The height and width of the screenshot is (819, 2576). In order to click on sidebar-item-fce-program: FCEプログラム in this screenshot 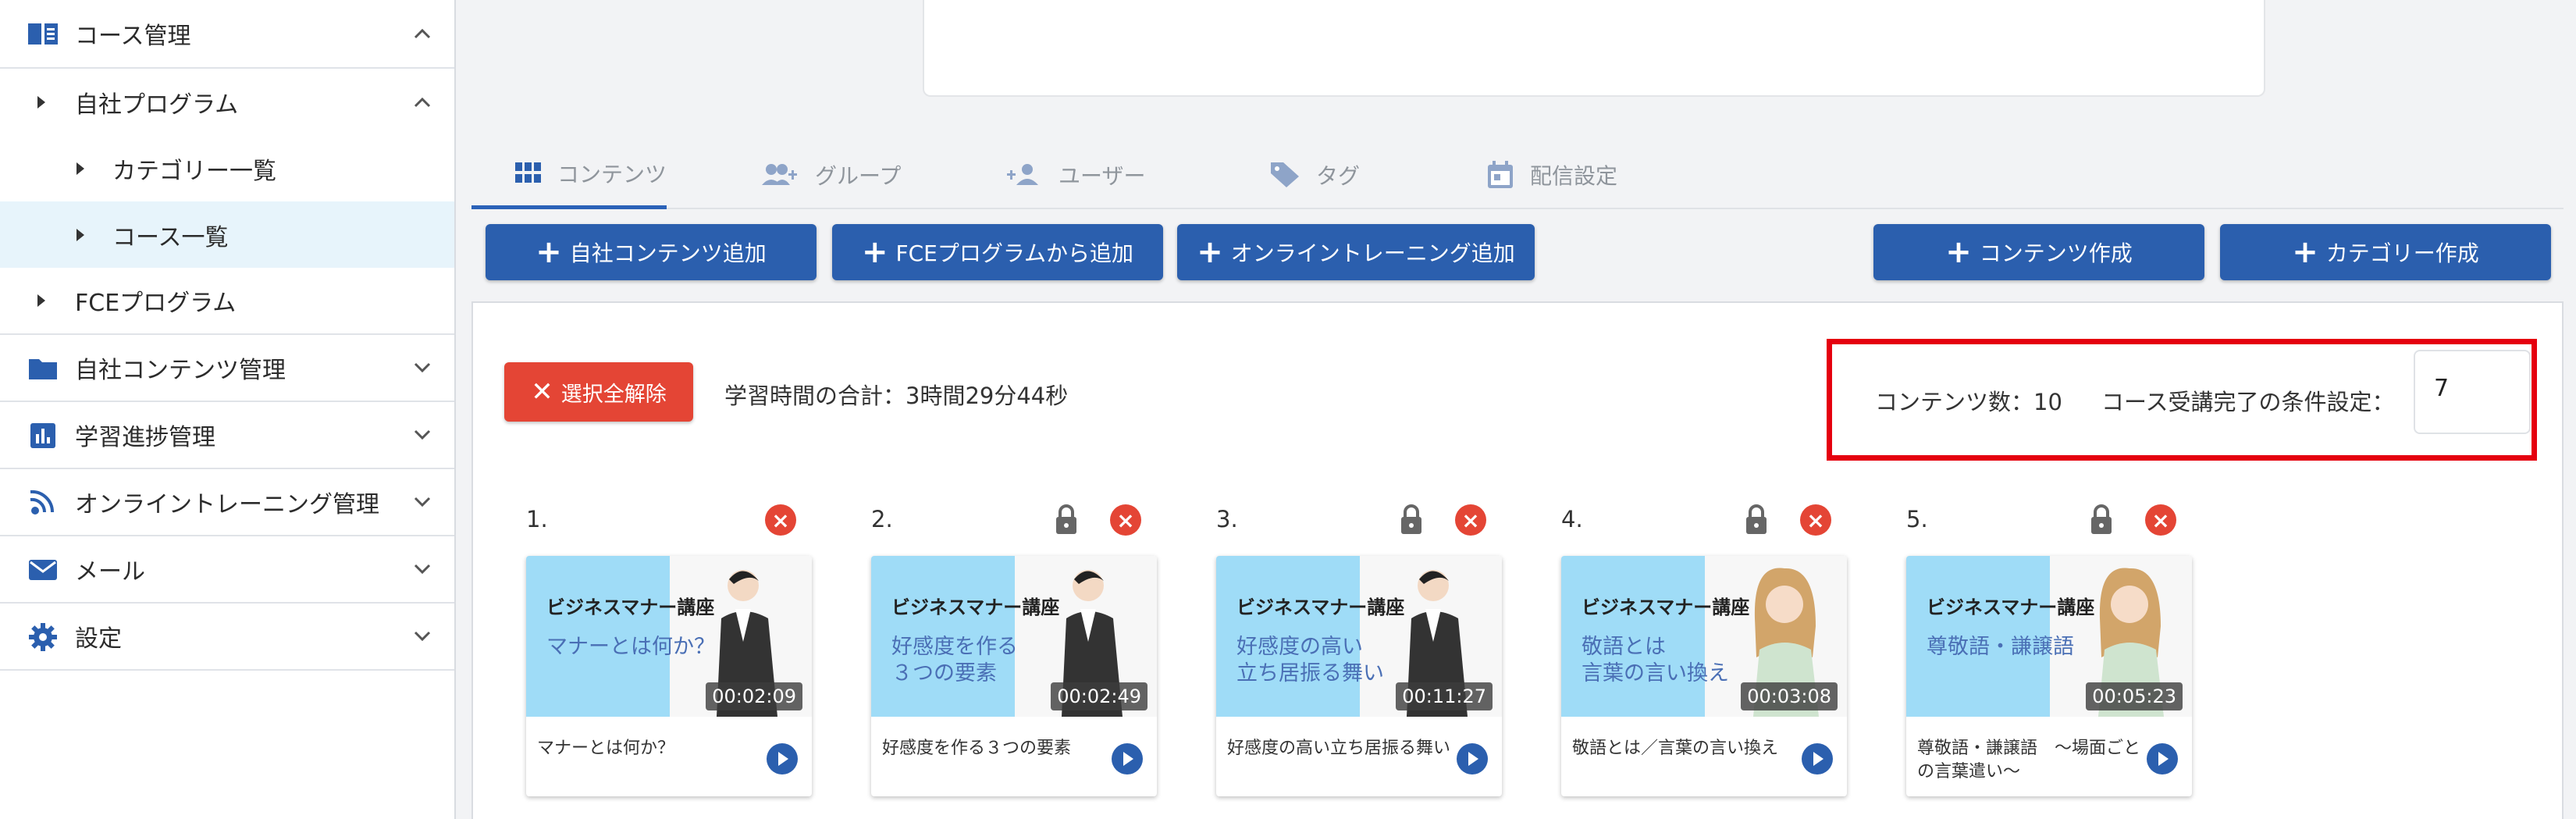, I will do `click(227, 301)`.